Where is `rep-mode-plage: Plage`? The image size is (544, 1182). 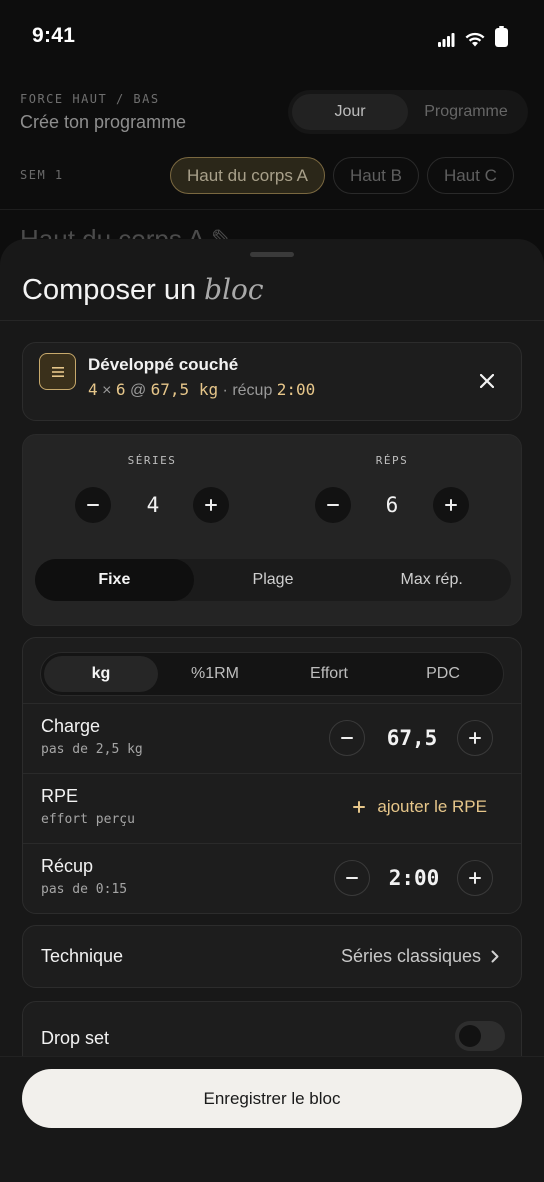 rep-mode-plage: Plage is located at coordinates (273, 580).